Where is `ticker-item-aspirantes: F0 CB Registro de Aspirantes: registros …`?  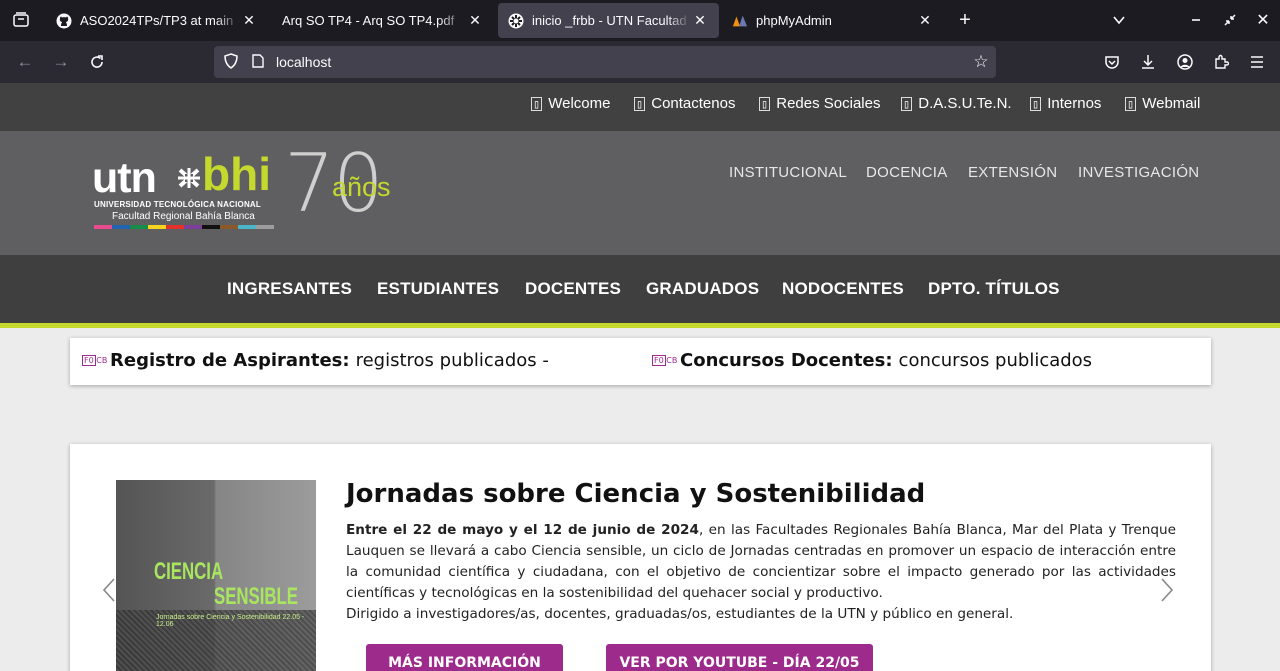 ticker-item-aspirantes: F0 CB Registro de Aspirantes: registros … is located at coordinates (315, 360).